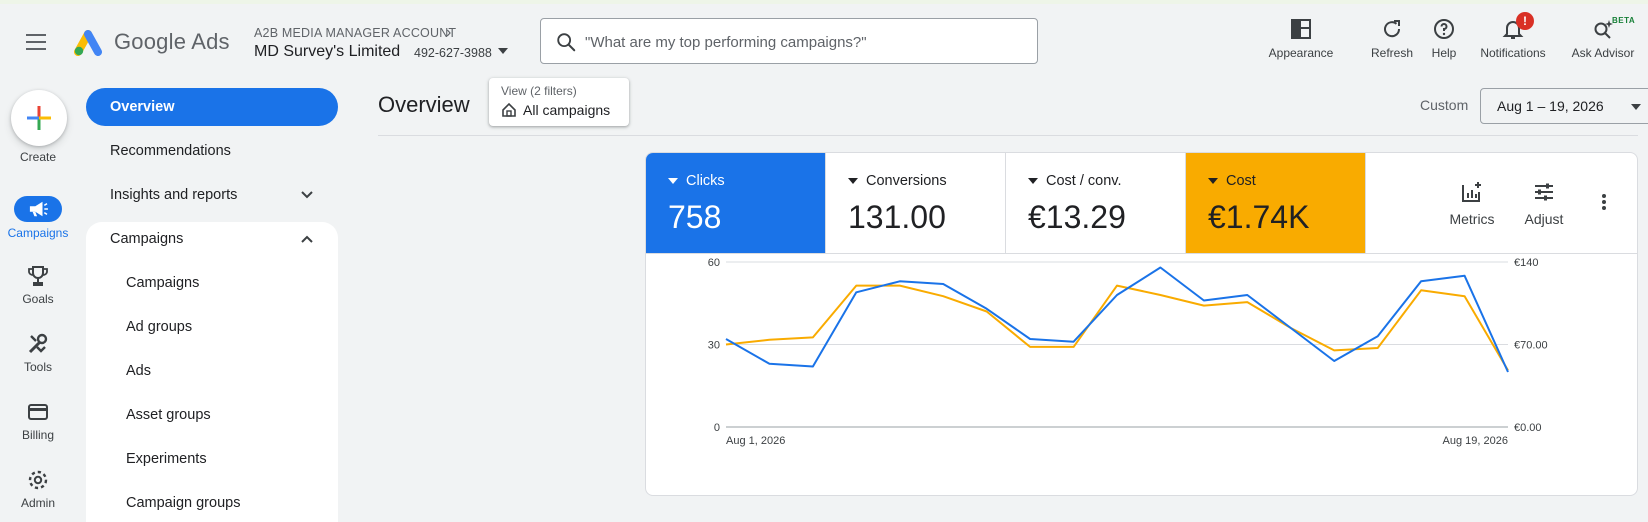  Describe the element at coordinates (355, 33) in the screenshot. I see `account-label: A2B MEDIA MANAGER ACCOUNT` at that location.